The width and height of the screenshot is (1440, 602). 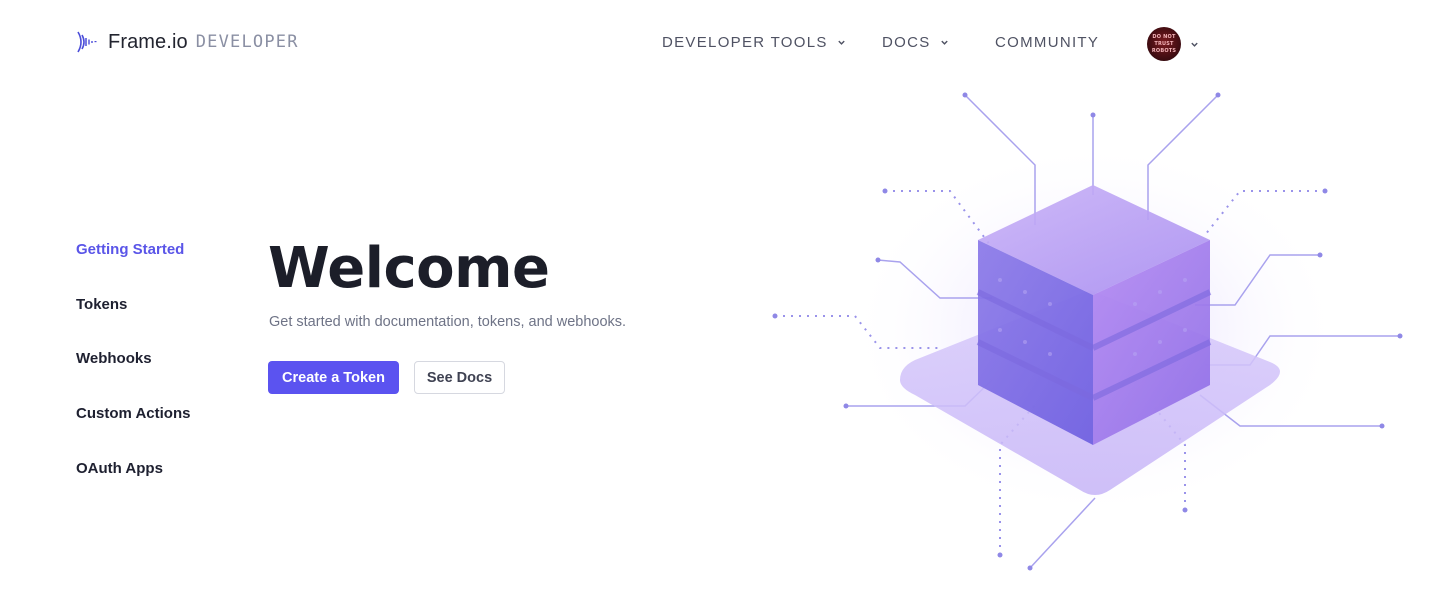 I want to click on sidebar-item-webhooks: Webhooks, so click(x=114, y=358).